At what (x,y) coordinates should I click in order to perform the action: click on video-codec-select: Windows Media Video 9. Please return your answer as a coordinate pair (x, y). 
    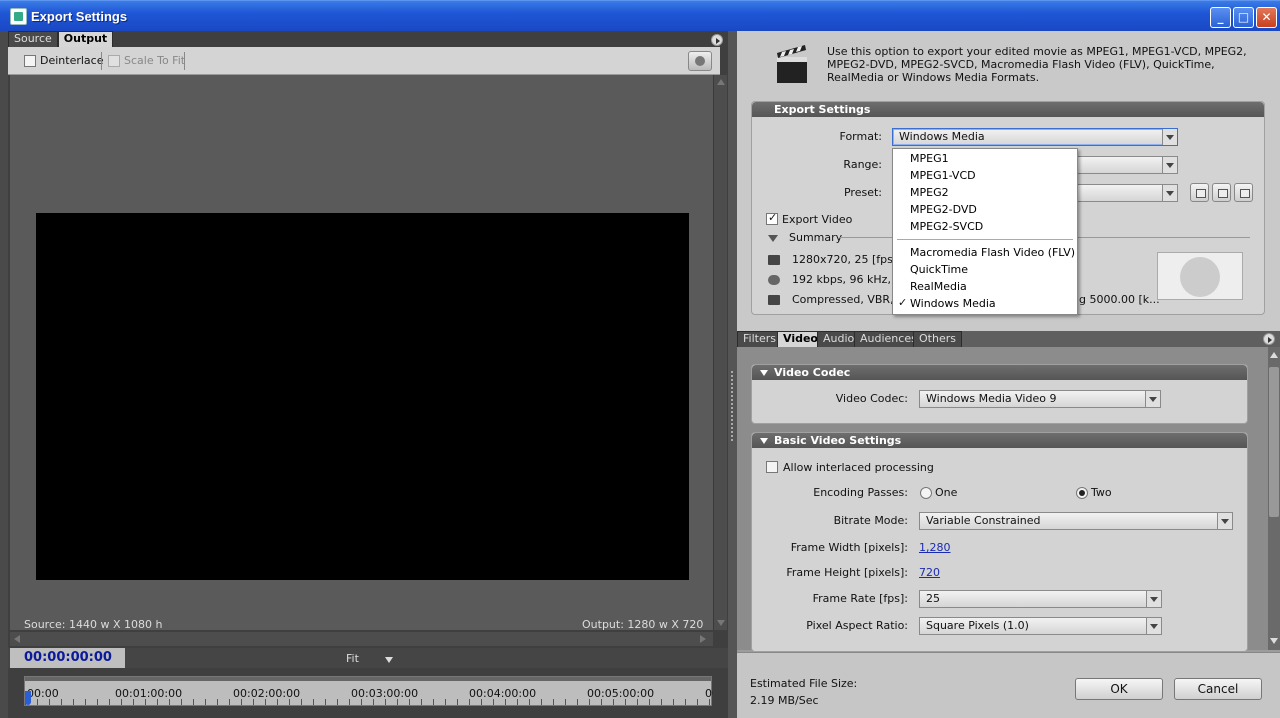
    Looking at the image, I should click on (1040, 399).